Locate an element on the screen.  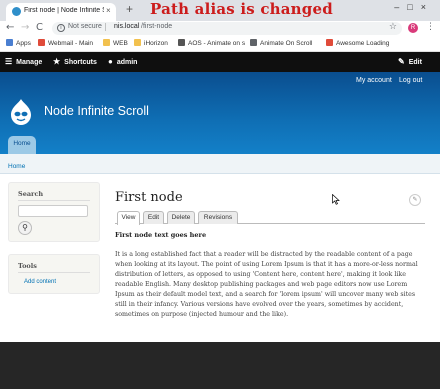
browser-menu-icon: ⋮ is located at coordinates (430, 27).